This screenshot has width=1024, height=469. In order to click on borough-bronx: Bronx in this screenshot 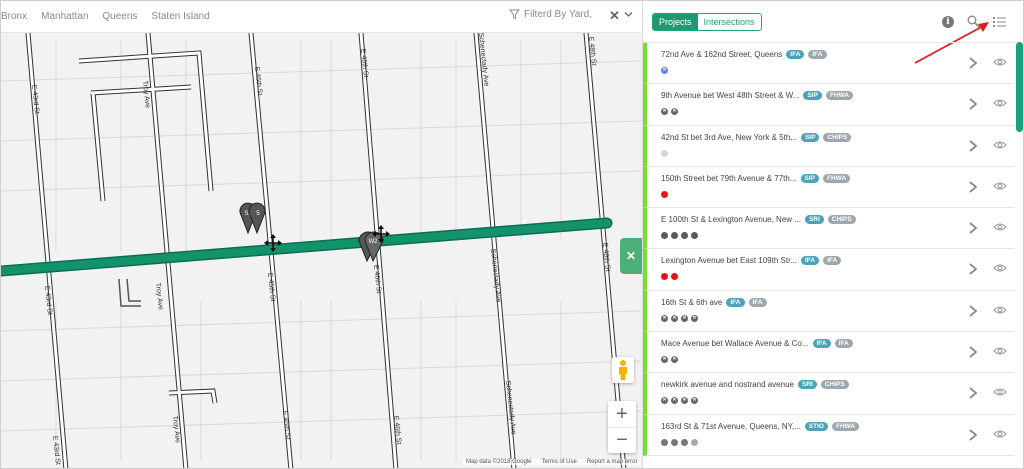, I will do `click(14, 16)`.